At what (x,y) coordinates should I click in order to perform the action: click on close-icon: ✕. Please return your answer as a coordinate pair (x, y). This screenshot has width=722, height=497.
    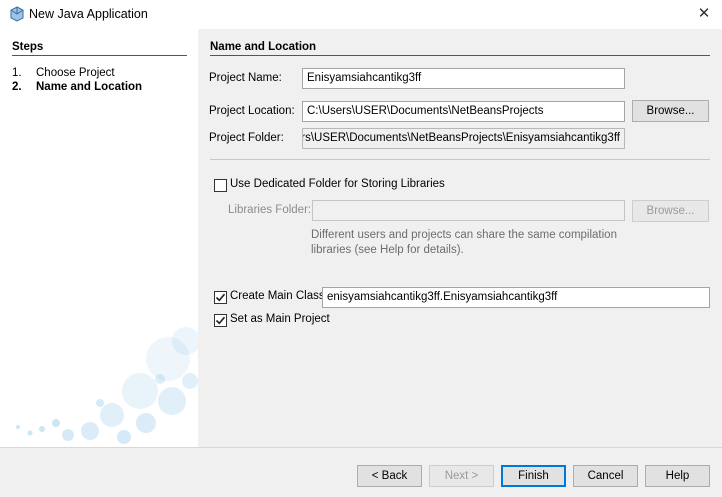
    Looking at the image, I should click on (704, 14).